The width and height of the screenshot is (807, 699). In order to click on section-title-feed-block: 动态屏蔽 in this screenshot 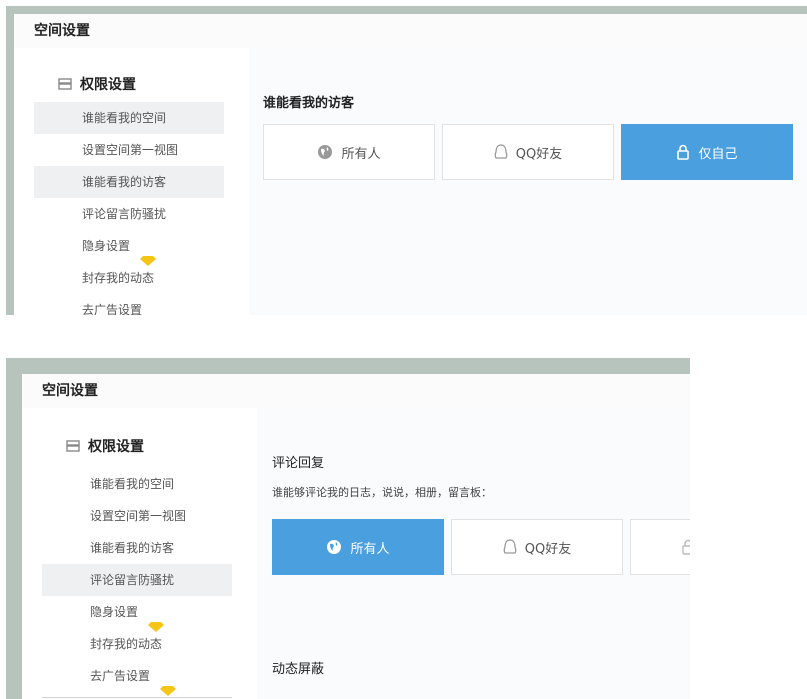, I will do `click(298, 669)`.